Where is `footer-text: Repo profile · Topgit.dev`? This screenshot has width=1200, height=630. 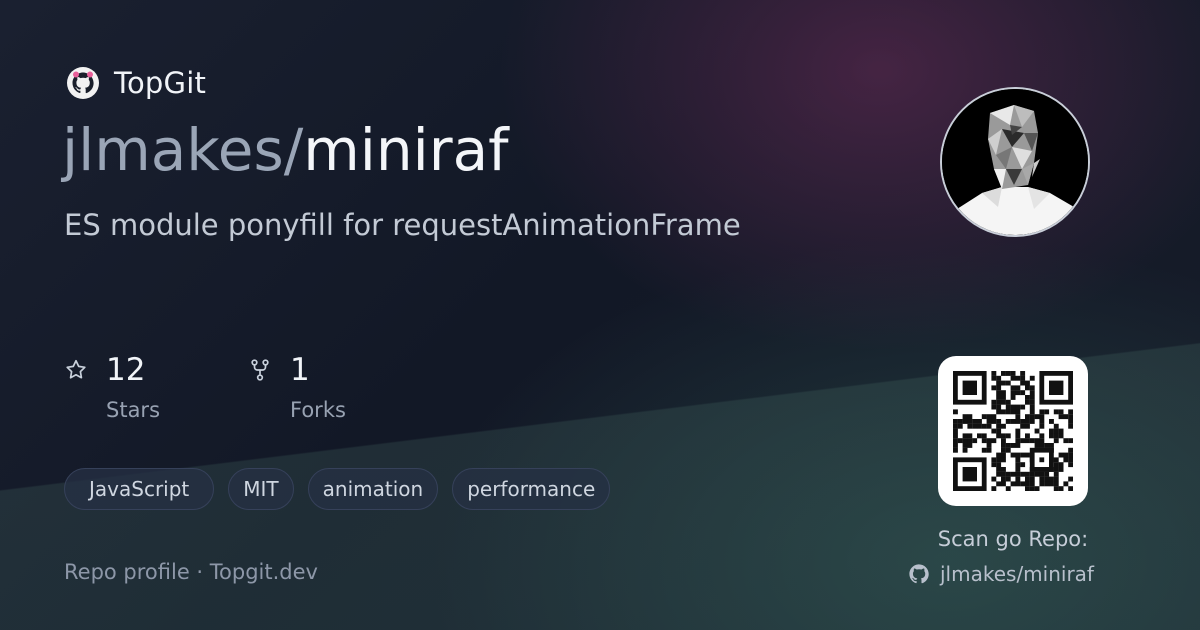 footer-text: Repo profile · Topgit.dev is located at coordinates (191, 572).